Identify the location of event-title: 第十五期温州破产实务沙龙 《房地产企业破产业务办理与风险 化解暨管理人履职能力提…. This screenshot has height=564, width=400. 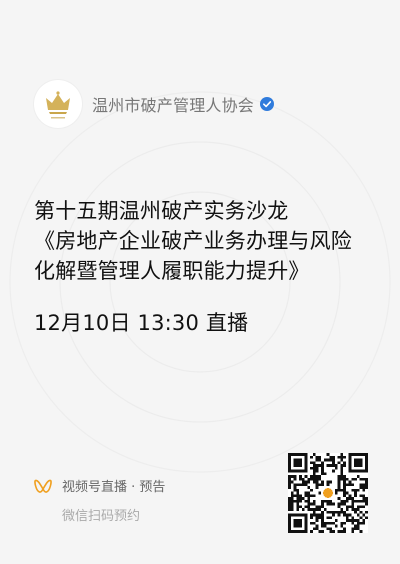
(209, 241).